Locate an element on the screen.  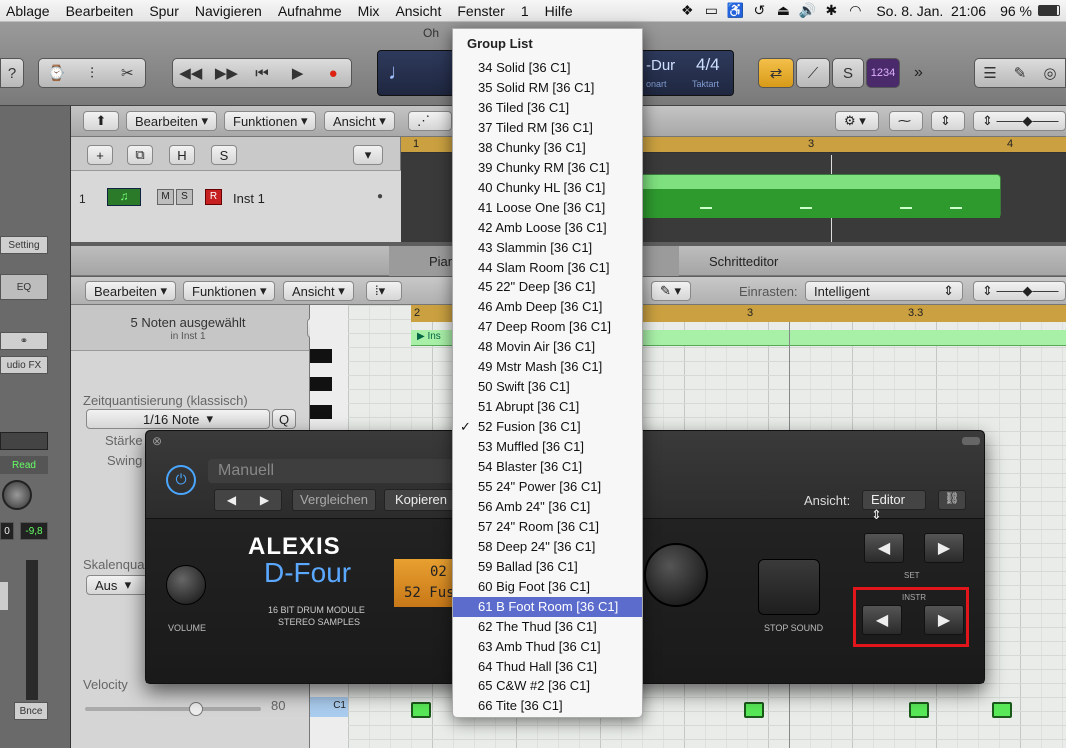
send-slot is located at coordinates (24, 441).